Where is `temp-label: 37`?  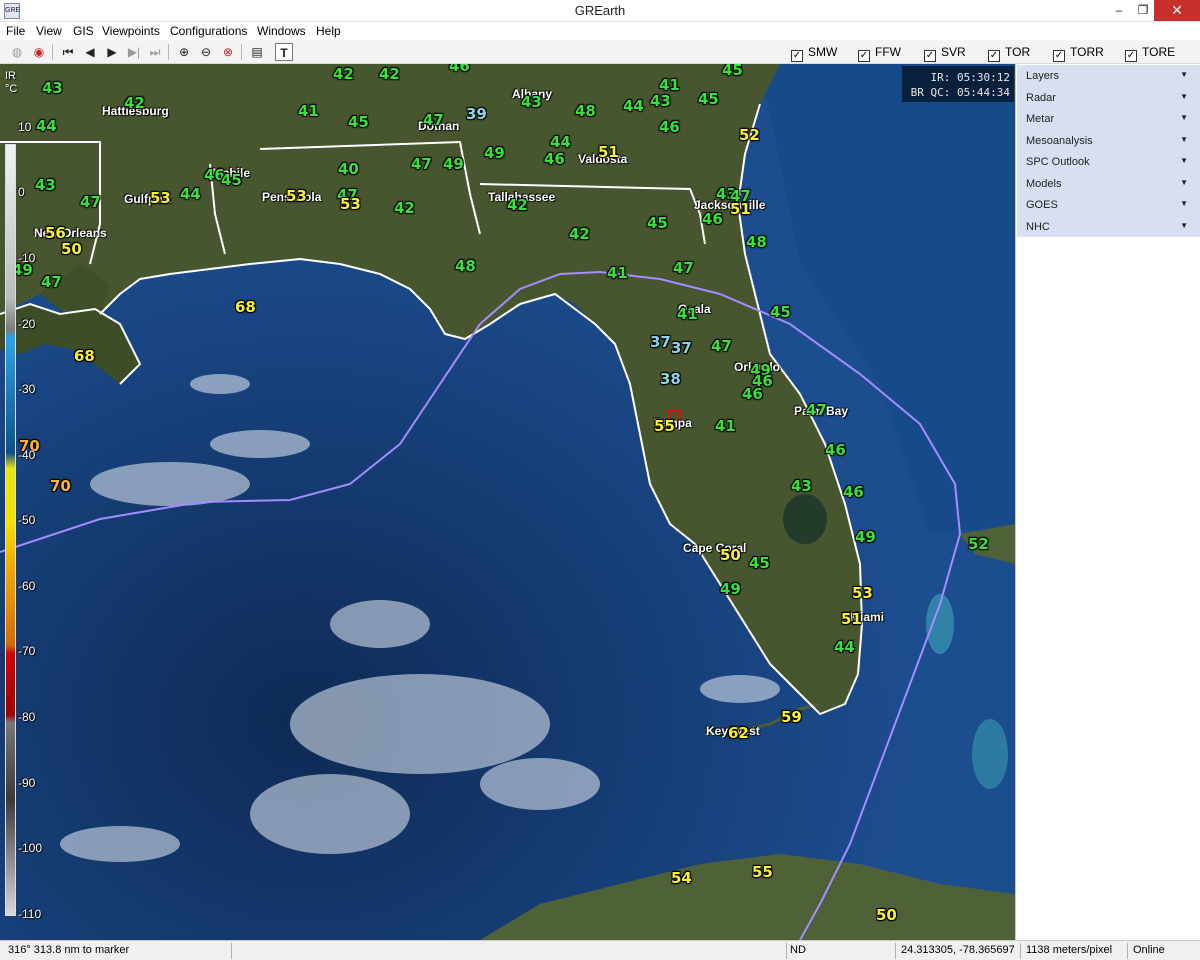 temp-label: 37 is located at coordinates (681, 348).